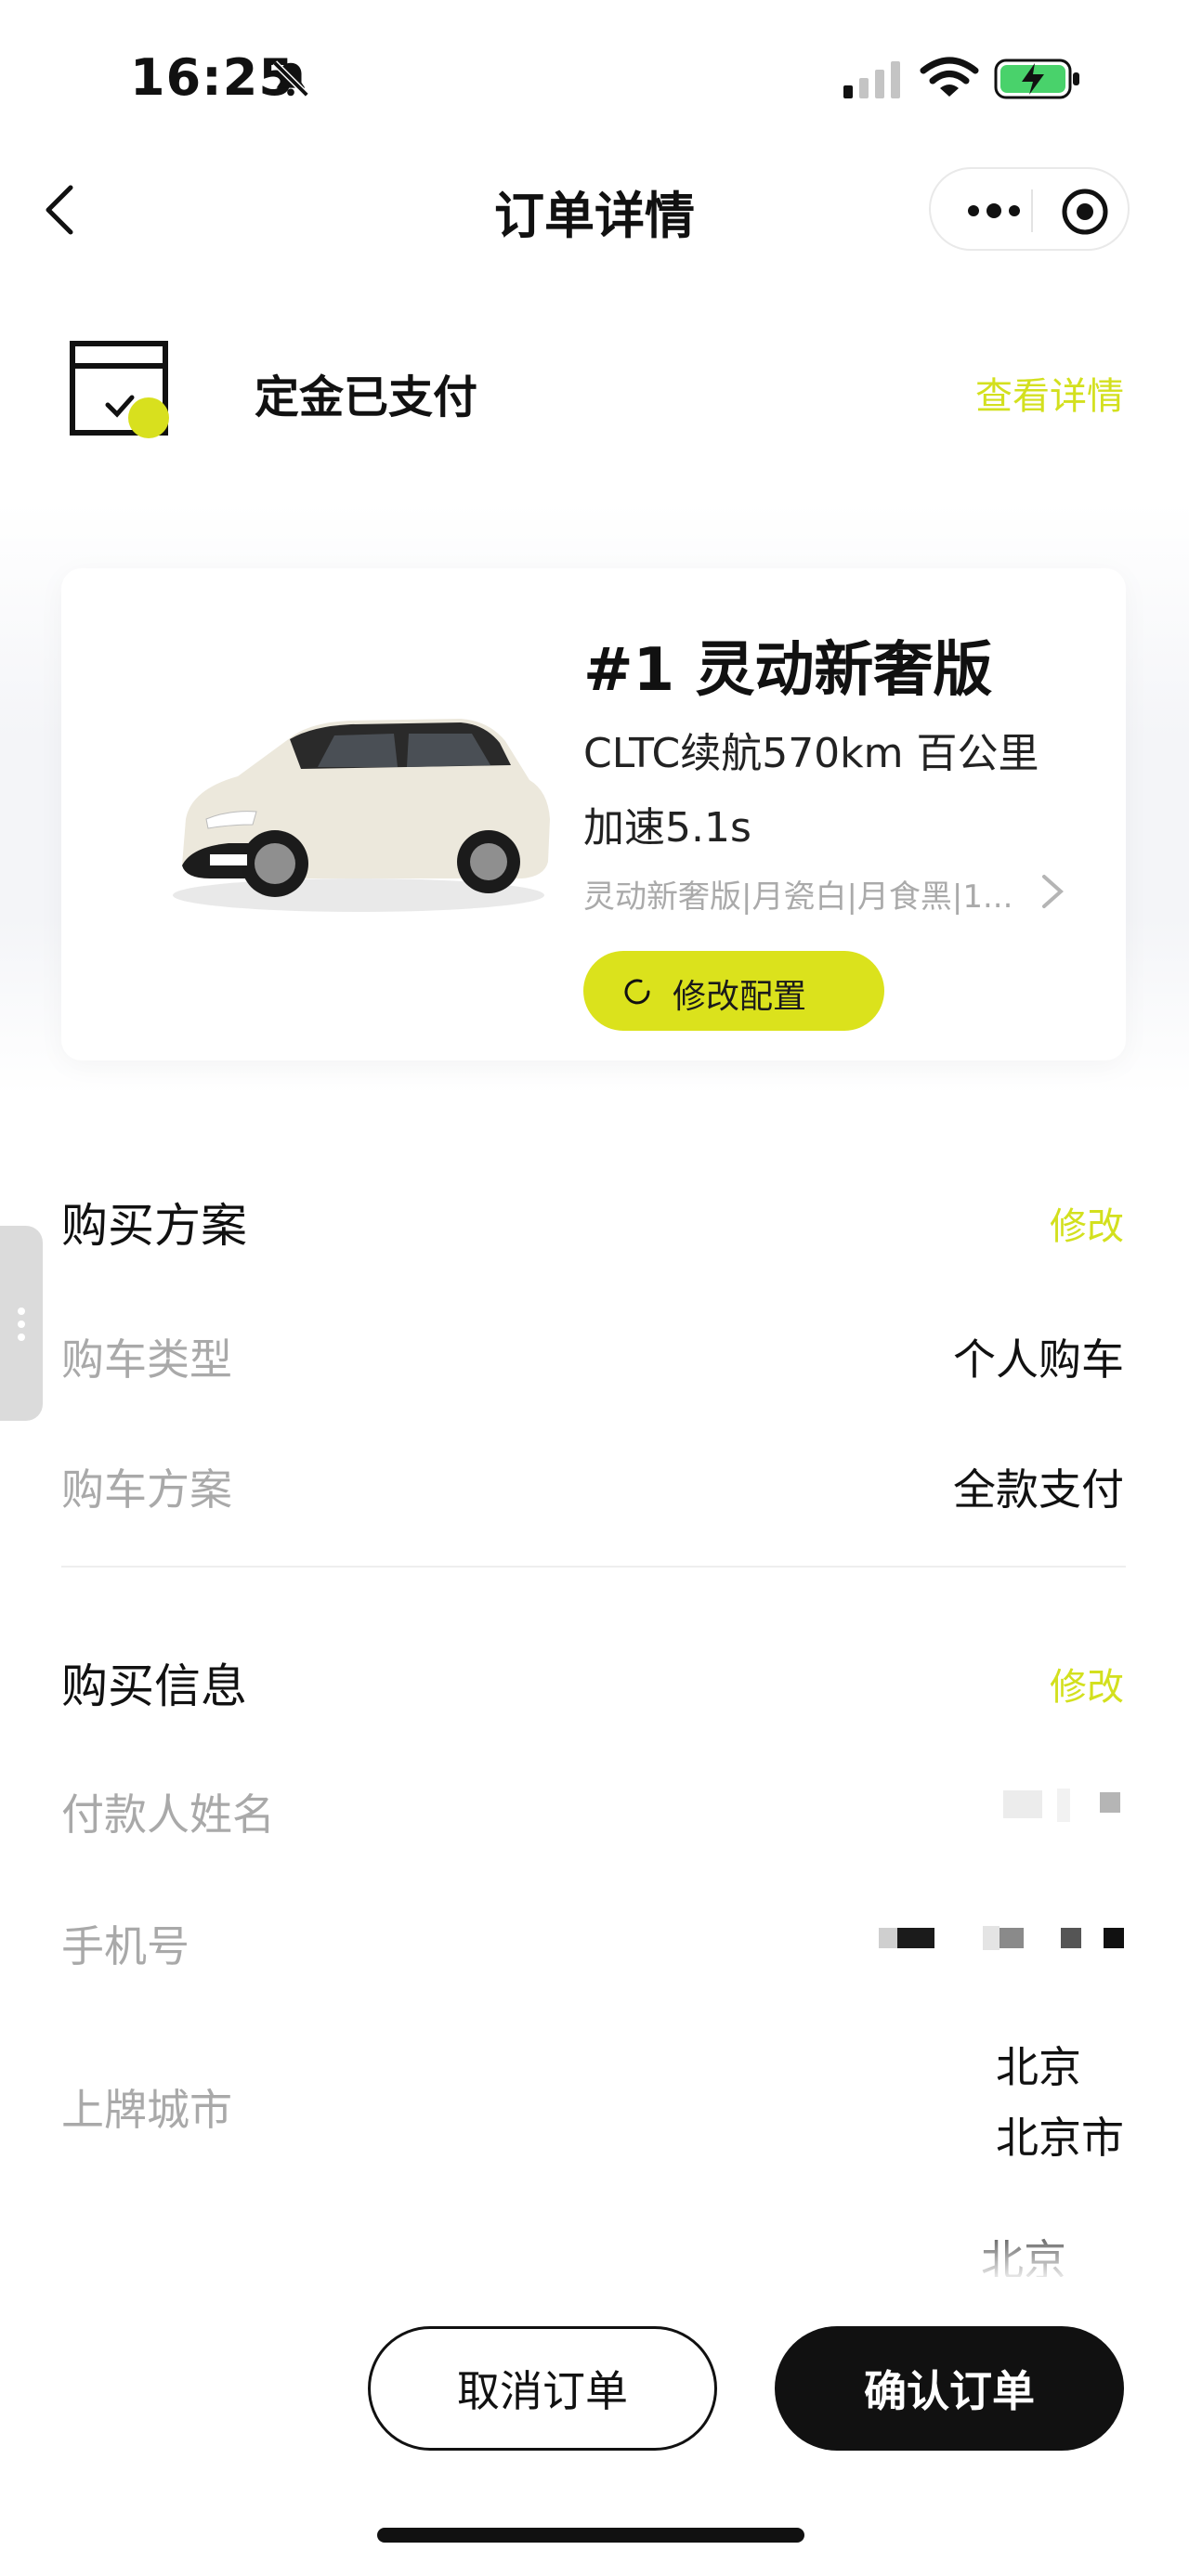  Describe the element at coordinates (667, 828) in the screenshot. I see `car-desc-line-2: 加速5.1s` at that location.